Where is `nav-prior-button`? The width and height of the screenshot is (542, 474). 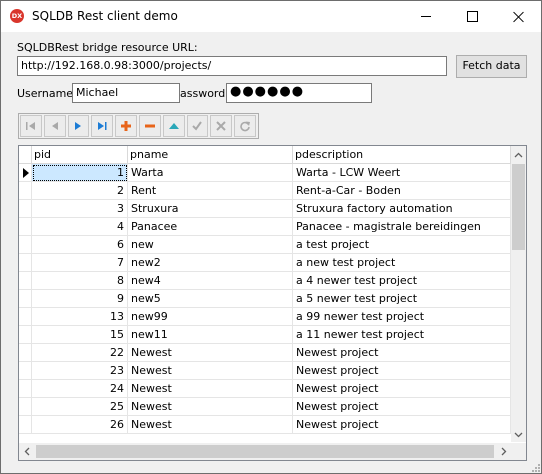
nav-prior-button is located at coordinates (54, 126).